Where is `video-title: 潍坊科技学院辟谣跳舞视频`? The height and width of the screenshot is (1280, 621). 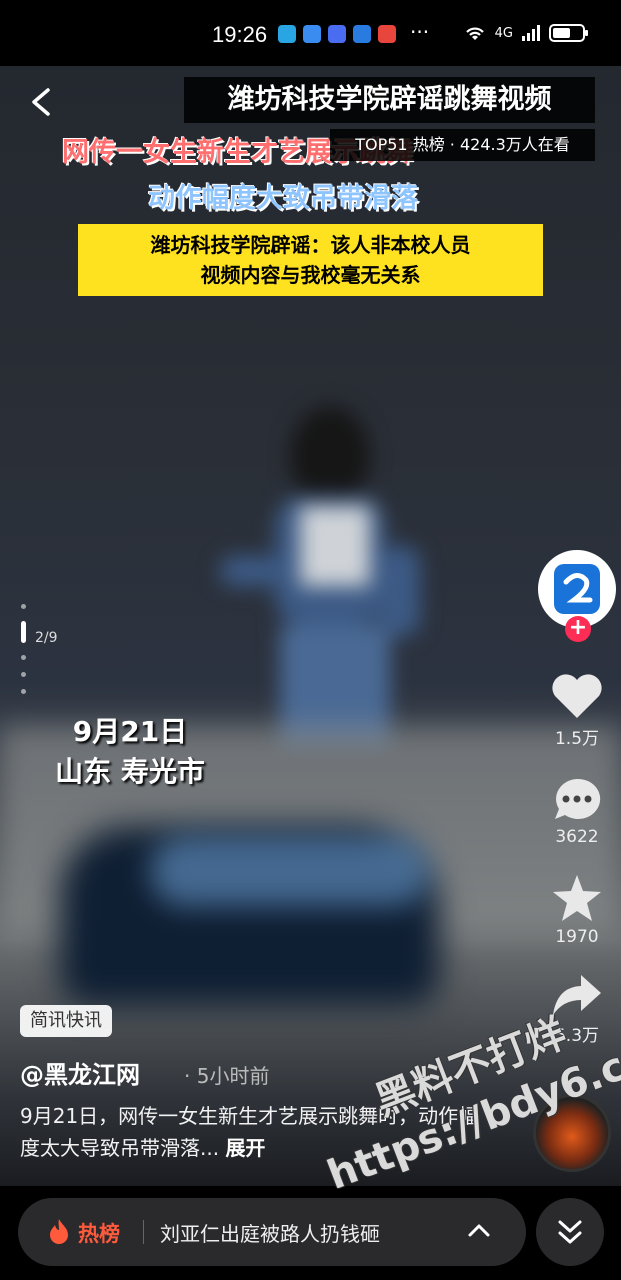
video-title: 潍坊科技学院辟谣跳舞视频 is located at coordinates (389, 100).